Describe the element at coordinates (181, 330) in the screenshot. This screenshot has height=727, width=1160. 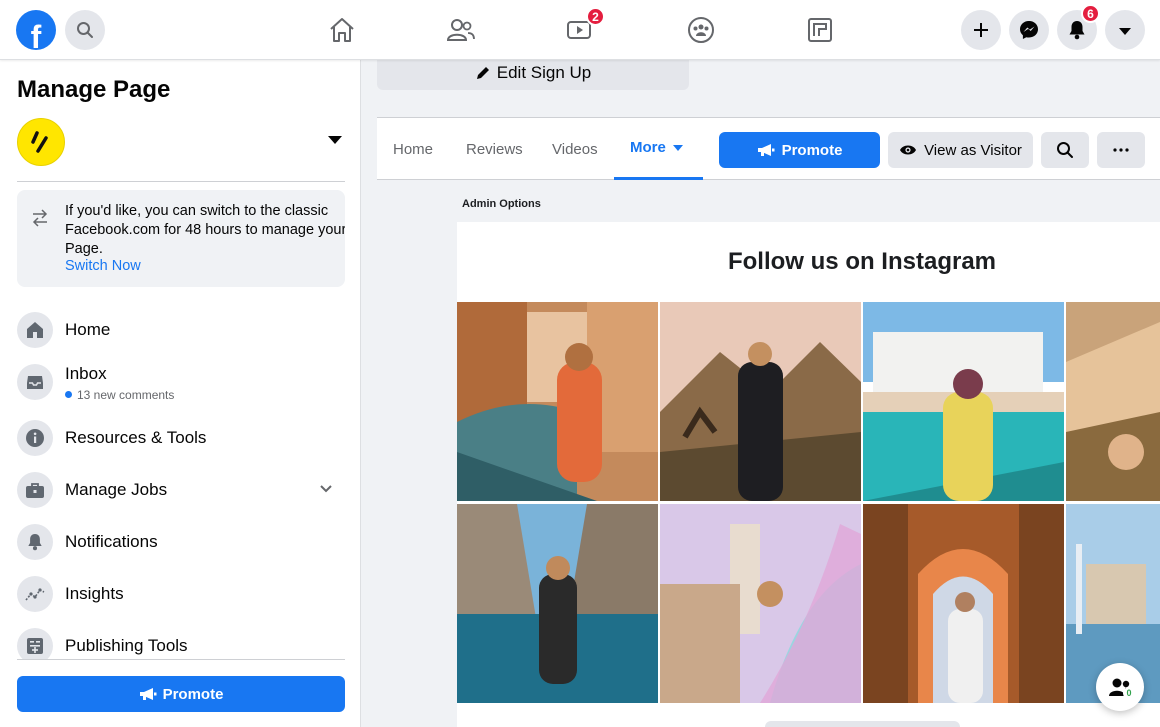
I see `sidebar-item-home: Home` at that location.